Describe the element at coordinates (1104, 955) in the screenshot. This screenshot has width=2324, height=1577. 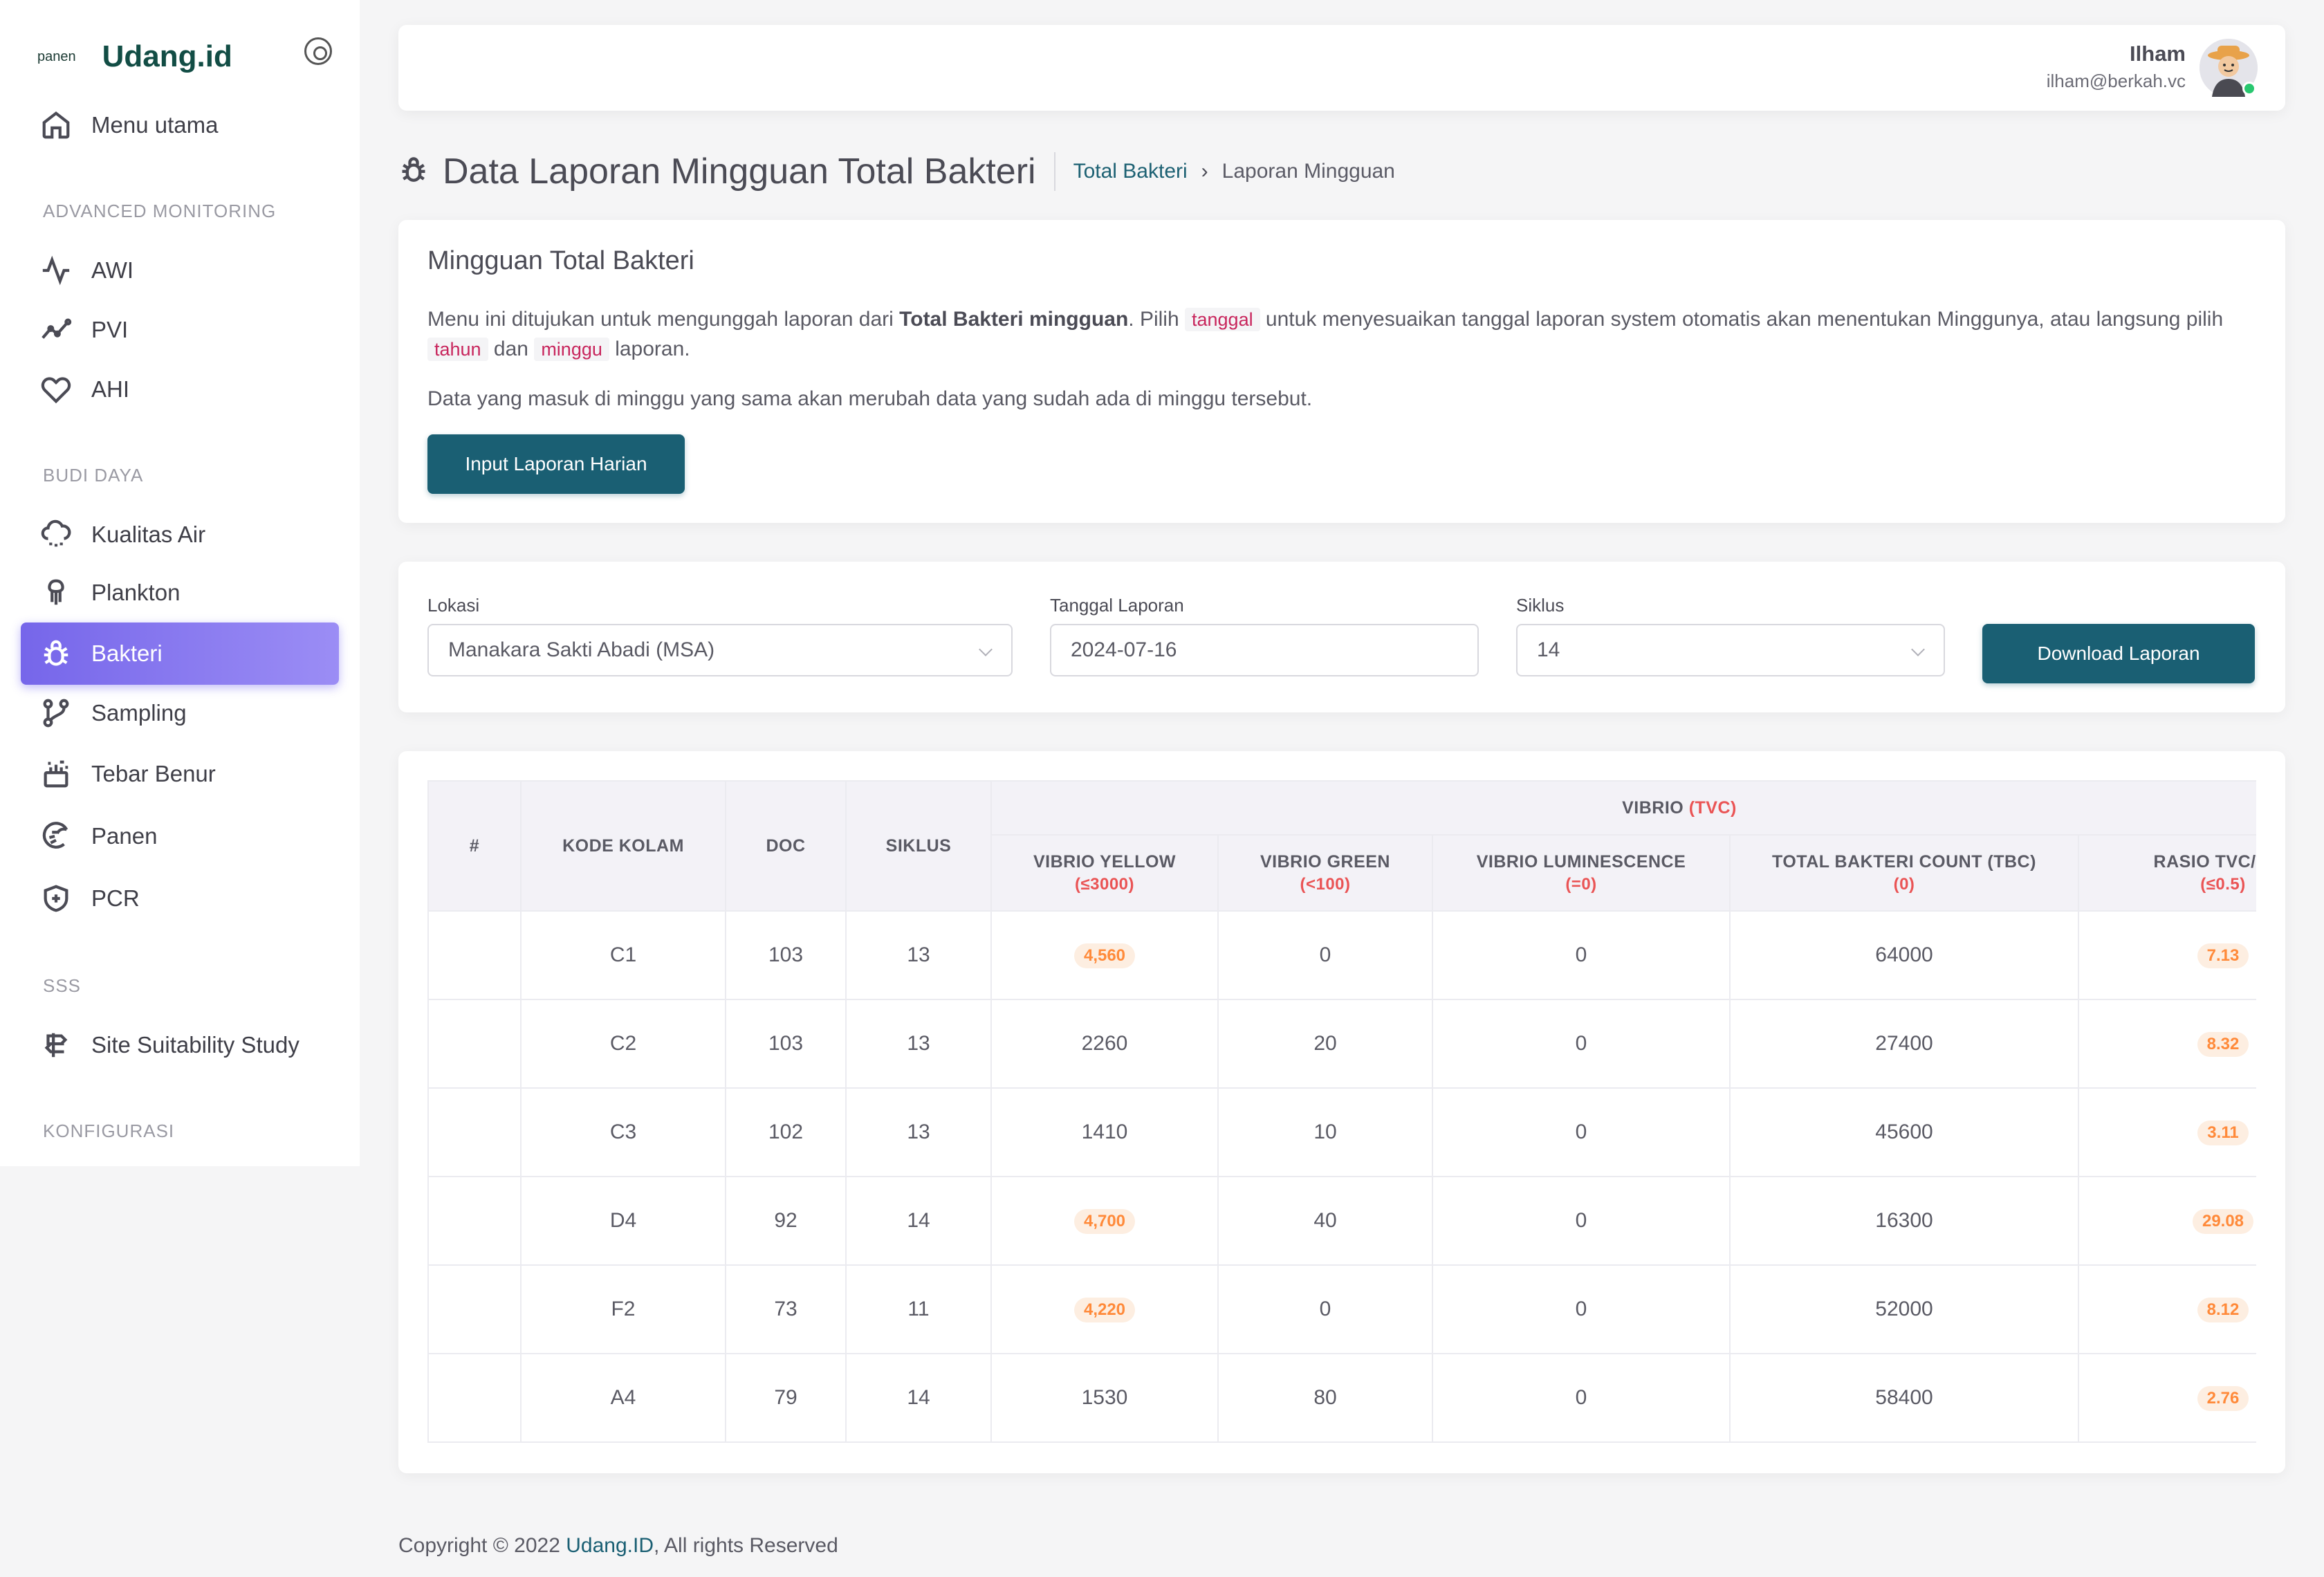
I see `cell-yellow: 4,560` at that location.